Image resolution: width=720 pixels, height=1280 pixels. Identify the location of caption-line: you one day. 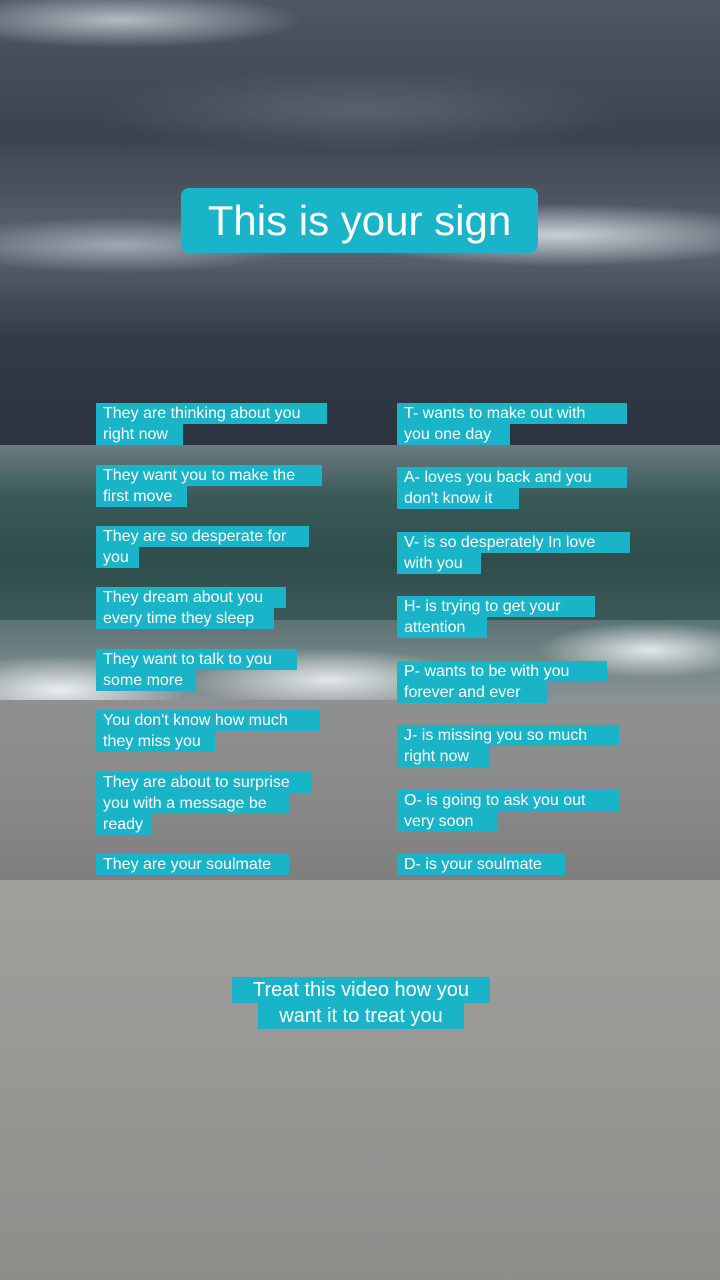
(448, 434).